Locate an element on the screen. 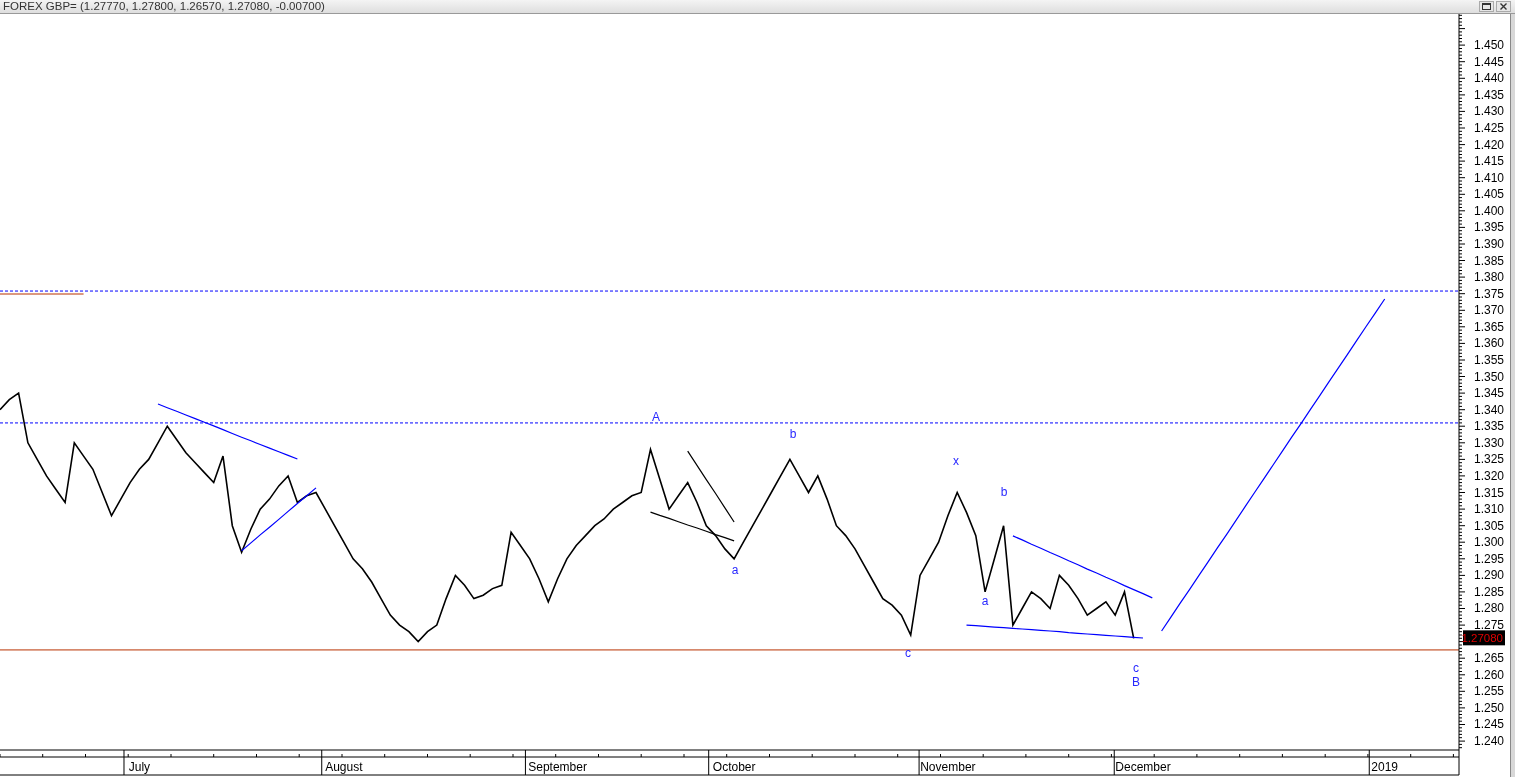  y-tick-label: 1.315 is located at coordinates (1488, 492).